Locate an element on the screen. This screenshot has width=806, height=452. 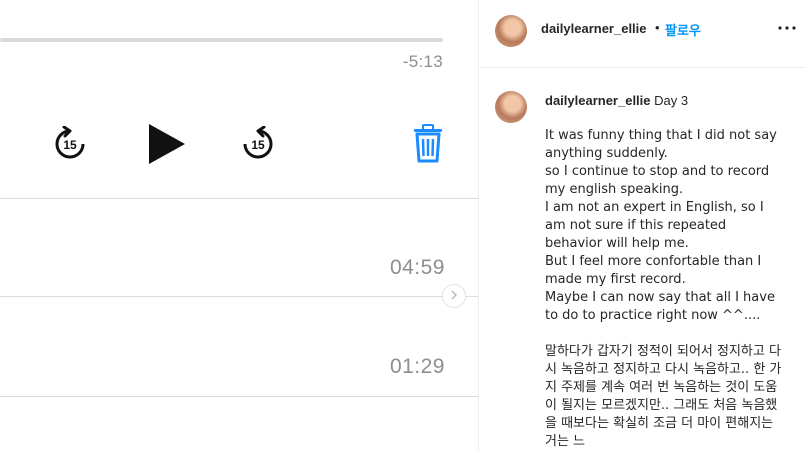
more-options-icon is located at coordinates (787, 30).